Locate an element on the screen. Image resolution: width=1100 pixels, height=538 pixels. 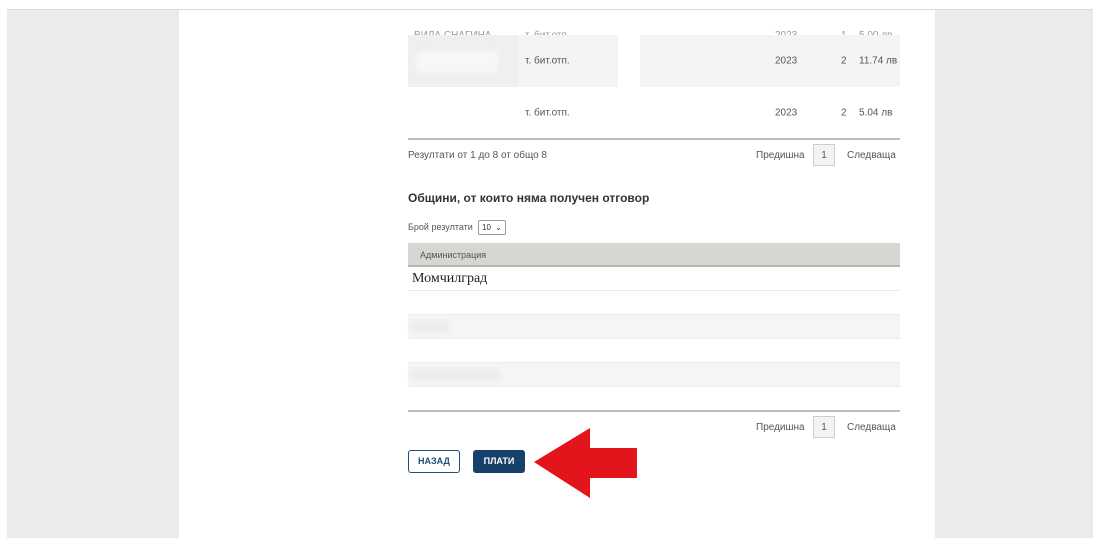
chevron-down-icon: ⌄ is located at coordinates (498, 227).